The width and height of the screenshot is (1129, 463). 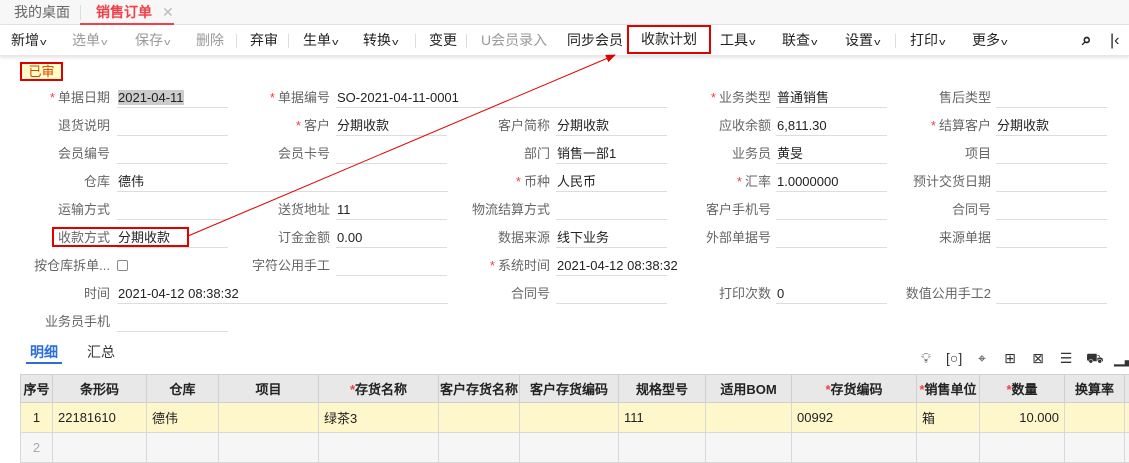 What do you see at coordinates (948, 389) in the screenshot?
I see `column-header: *销售单位` at bounding box center [948, 389].